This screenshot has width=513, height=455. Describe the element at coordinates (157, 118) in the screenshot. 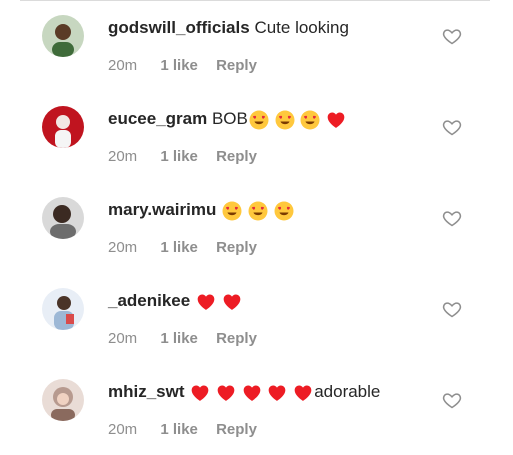

I see `username-link: eucee_gram` at that location.